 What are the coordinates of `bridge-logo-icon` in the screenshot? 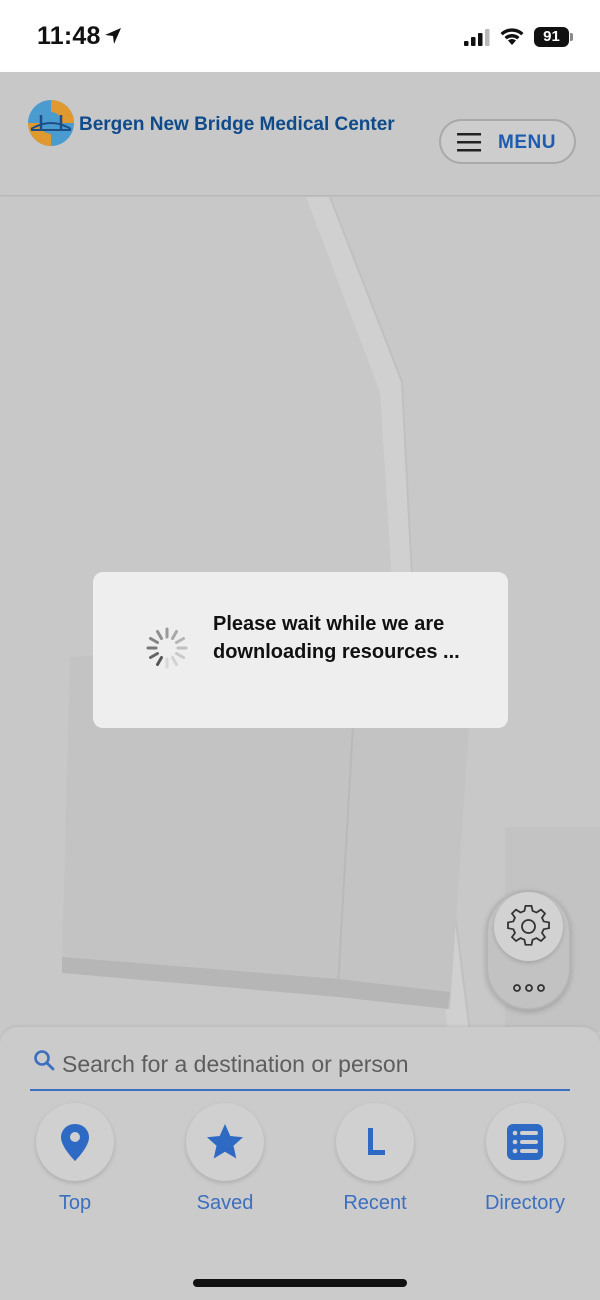 It's located at (51, 125).